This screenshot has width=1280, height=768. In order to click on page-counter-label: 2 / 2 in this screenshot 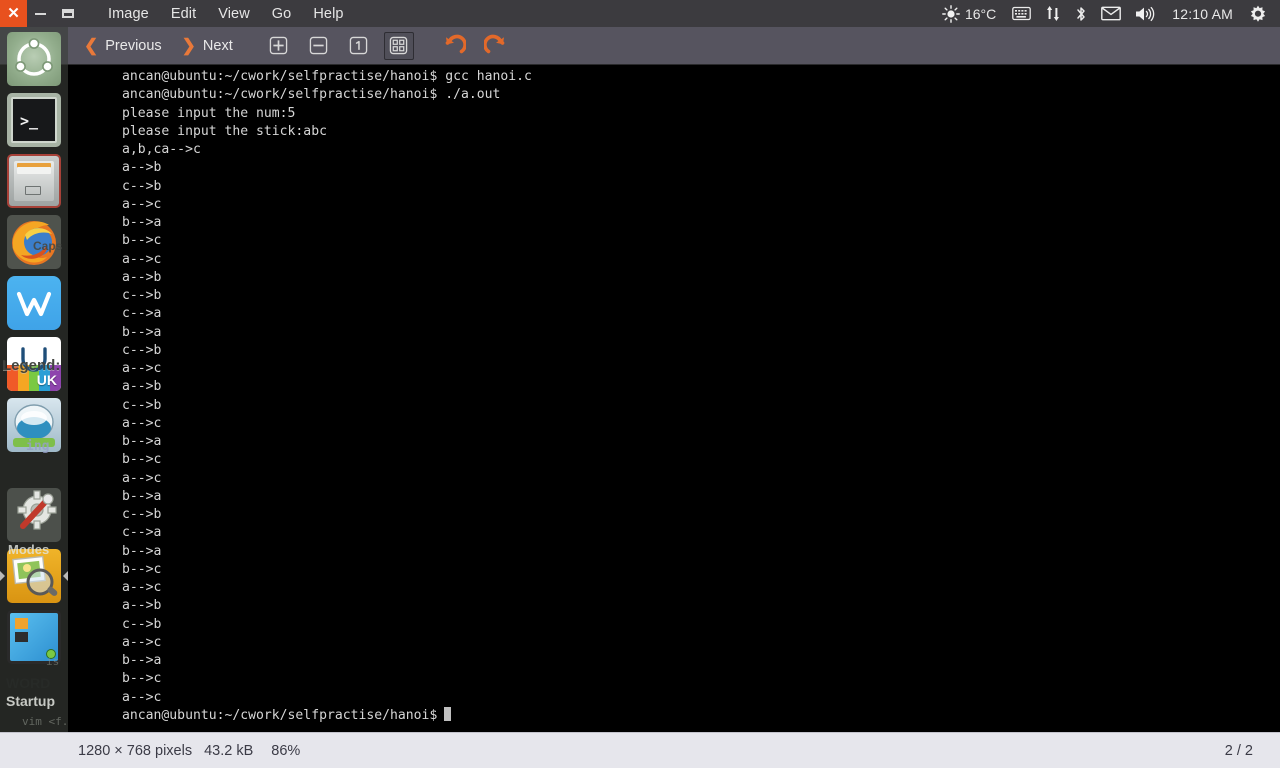, I will do `click(1238, 750)`.